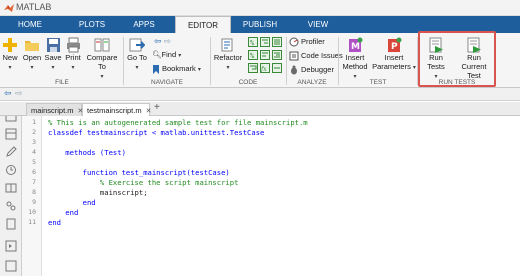  What do you see at coordinates (248, 82) in the screenshot?
I see `code-group-label: CODE` at bounding box center [248, 82].